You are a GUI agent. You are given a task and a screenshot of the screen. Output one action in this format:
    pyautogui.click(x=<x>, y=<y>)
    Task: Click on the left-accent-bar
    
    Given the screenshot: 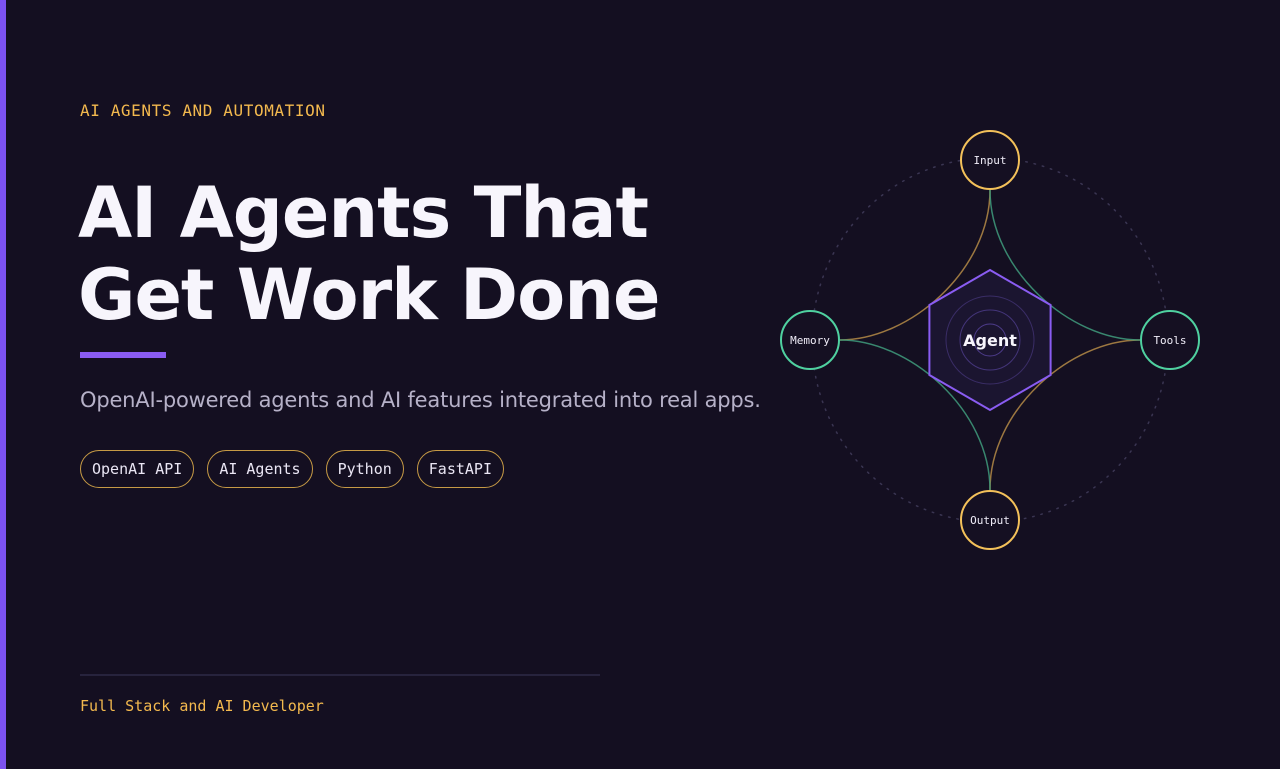 What is the action you would take?
    pyautogui.click(x=3, y=384)
    